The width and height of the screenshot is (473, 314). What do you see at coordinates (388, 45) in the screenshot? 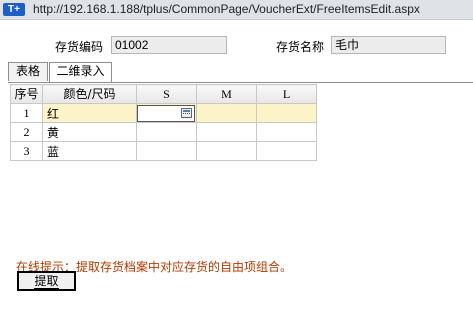
I see `inventory-name-field: 毛巾` at bounding box center [388, 45].